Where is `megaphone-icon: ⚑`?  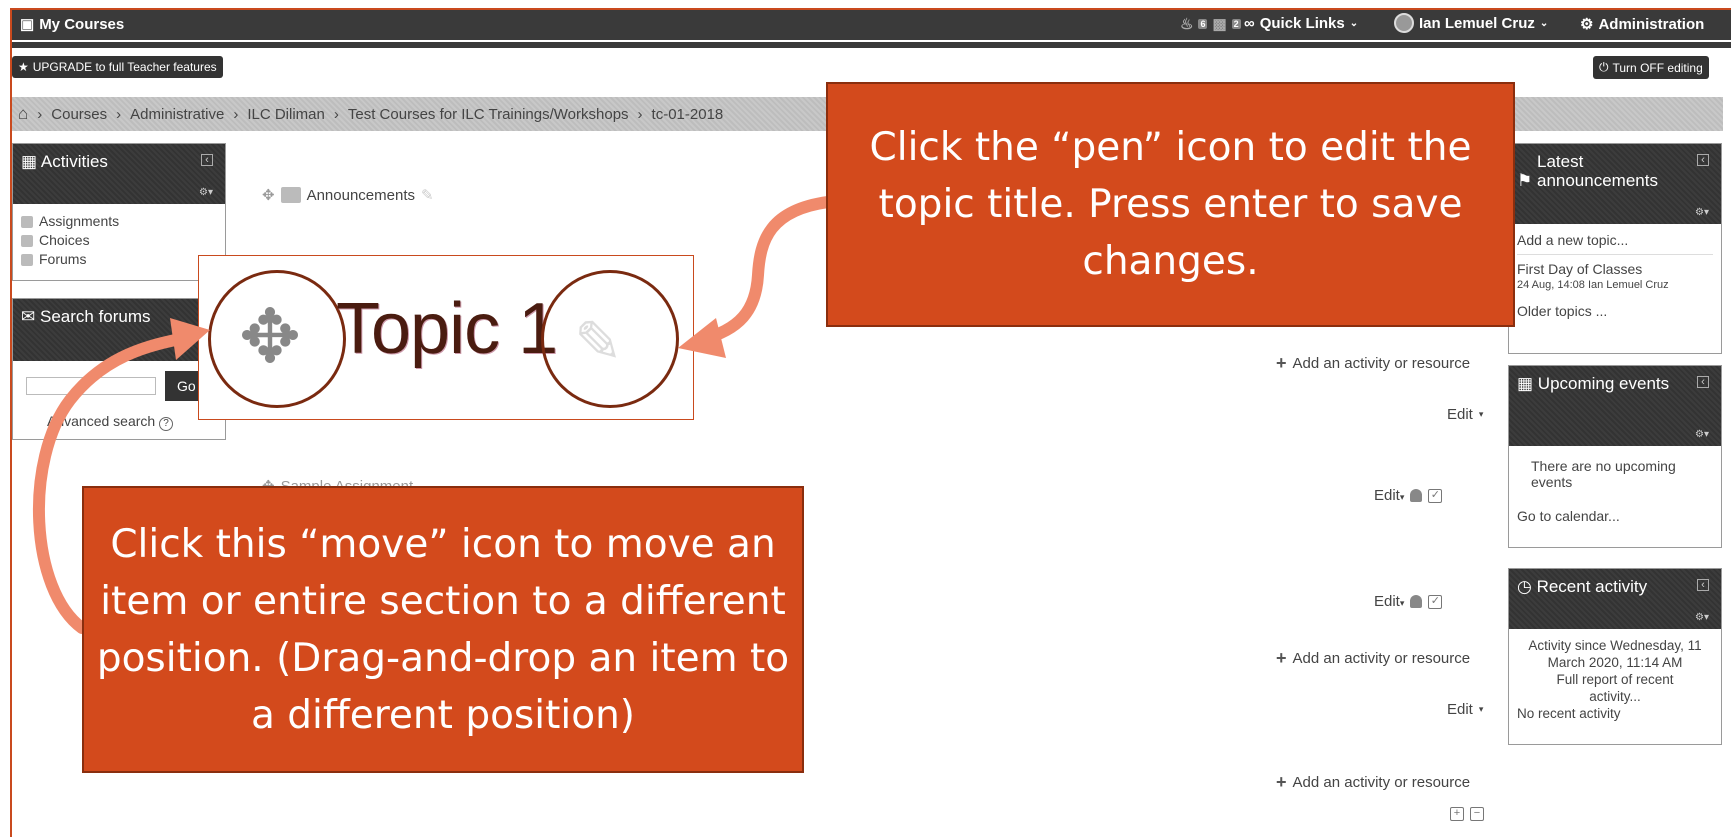
megaphone-icon: ⚑ is located at coordinates (1525, 180).